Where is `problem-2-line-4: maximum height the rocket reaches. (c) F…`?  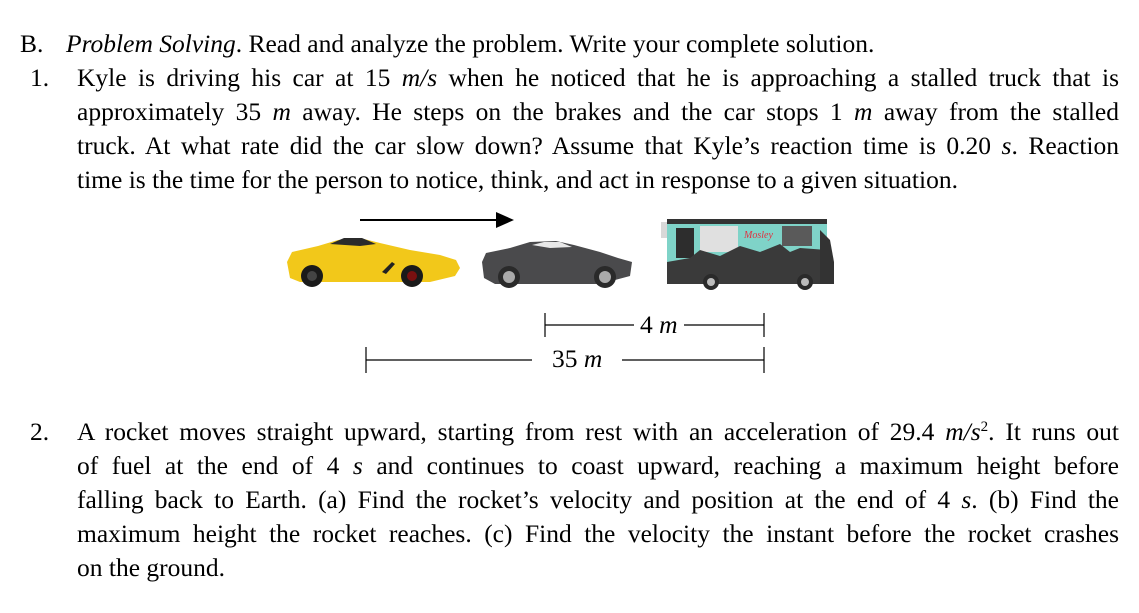
problem-2-line-4: maximum height the rocket reaches. (c) F… is located at coordinates (598, 533).